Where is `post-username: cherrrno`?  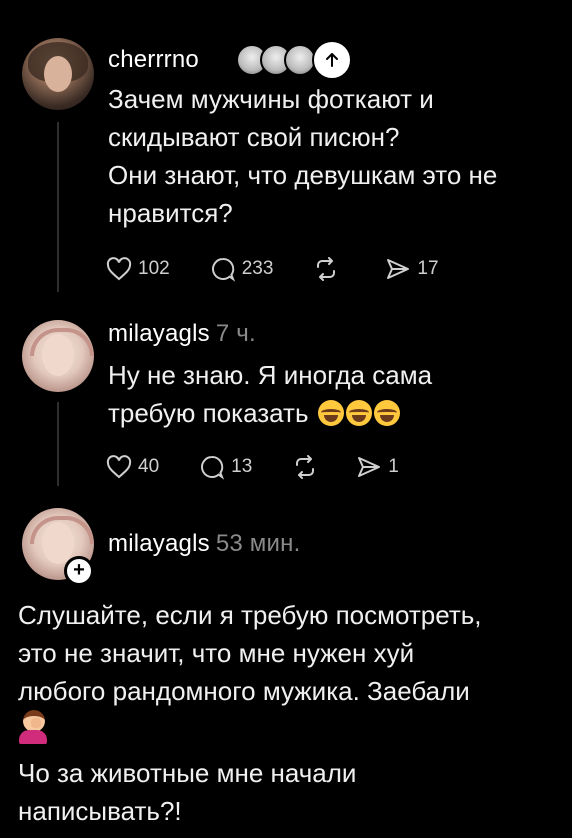
post-username: cherrrno is located at coordinates (153, 60).